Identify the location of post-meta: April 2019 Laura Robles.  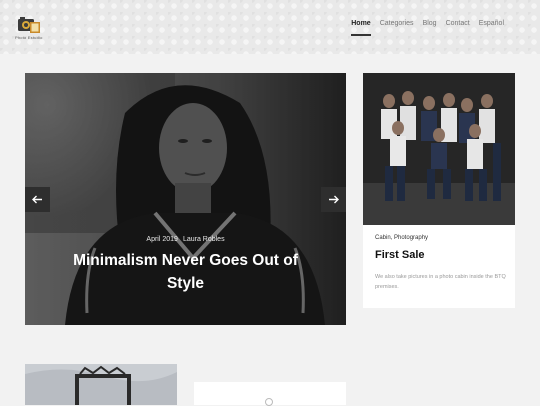
(185, 239).